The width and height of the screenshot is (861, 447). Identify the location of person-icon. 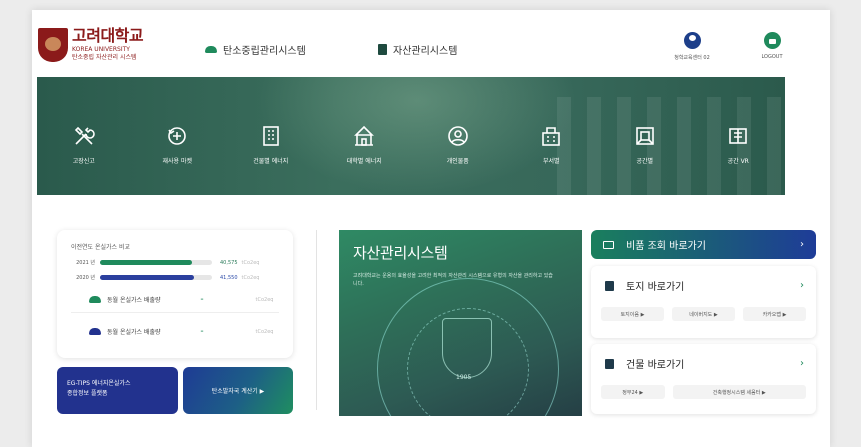
(457, 136).